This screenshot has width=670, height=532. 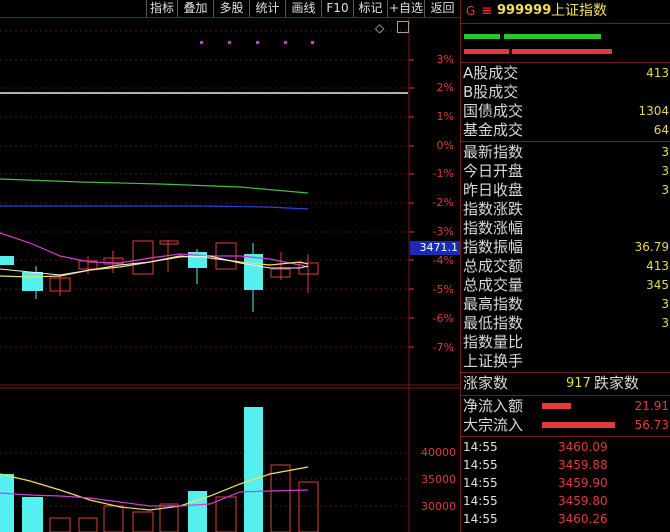 I want to click on flow-row: 净流入额 21.91, so click(x=566, y=406).